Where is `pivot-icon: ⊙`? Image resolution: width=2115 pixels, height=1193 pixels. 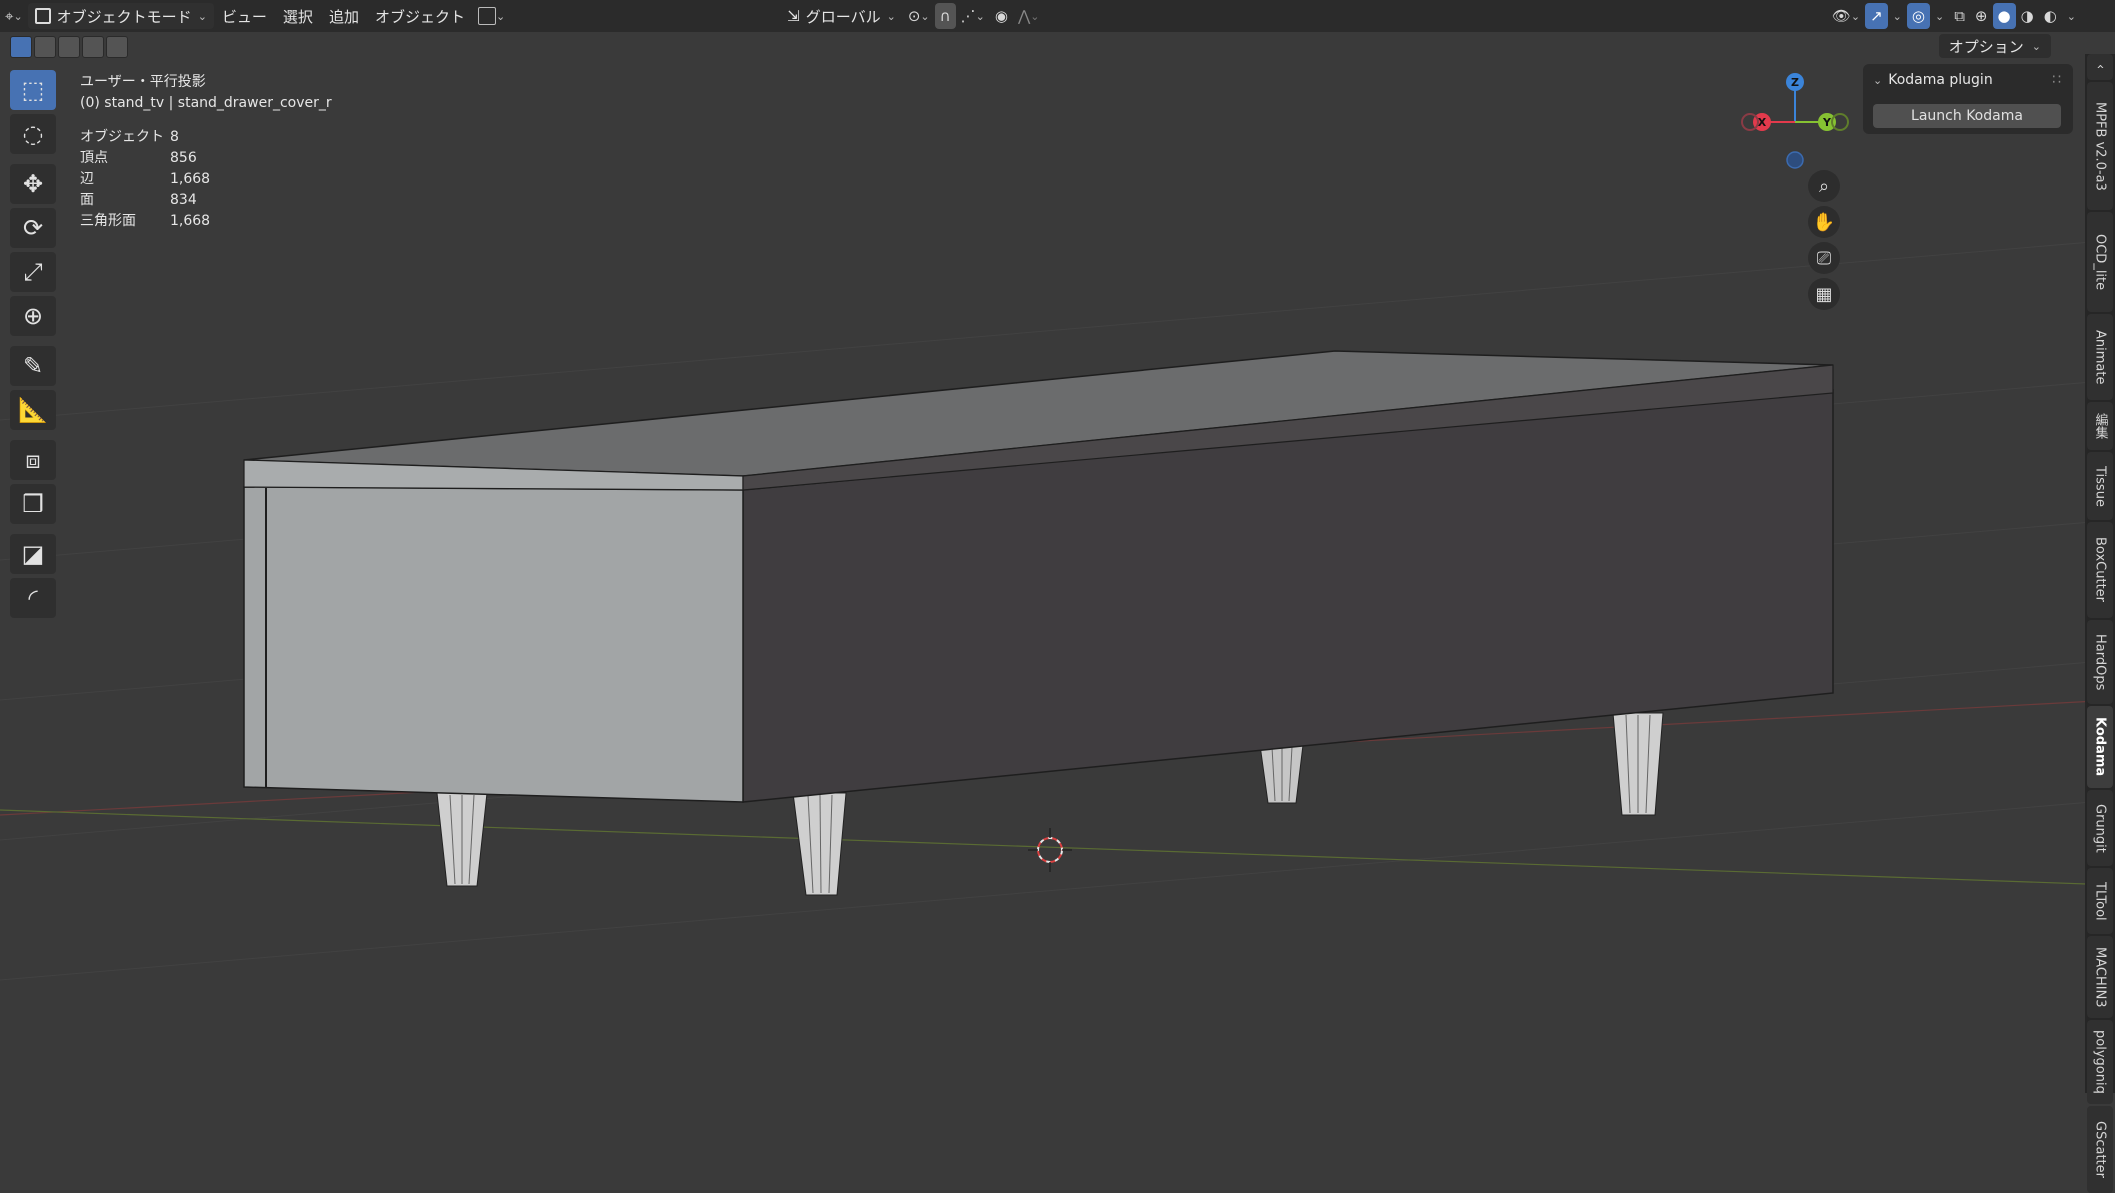
pivot-icon: ⊙ is located at coordinates (914, 16).